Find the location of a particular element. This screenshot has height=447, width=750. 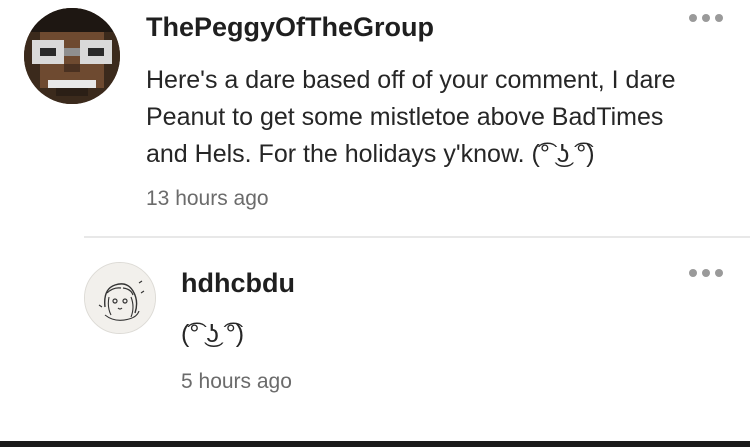

pixel-face-icon is located at coordinates (72, 56).